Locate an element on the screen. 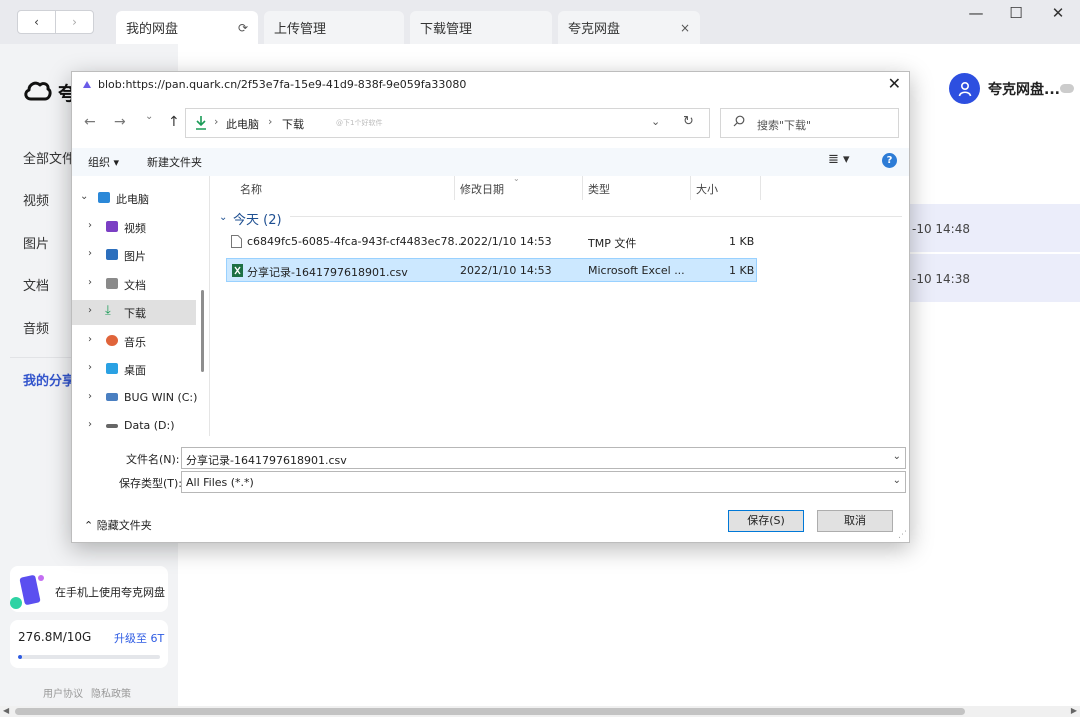 The height and width of the screenshot is (717, 1080). view-options-icon: ≣ ▾ is located at coordinates (839, 159).